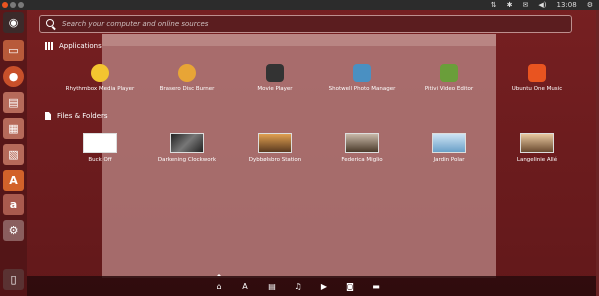  Describe the element at coordinates (50, 23) in the screenshot. I see `search-icon` at that location.